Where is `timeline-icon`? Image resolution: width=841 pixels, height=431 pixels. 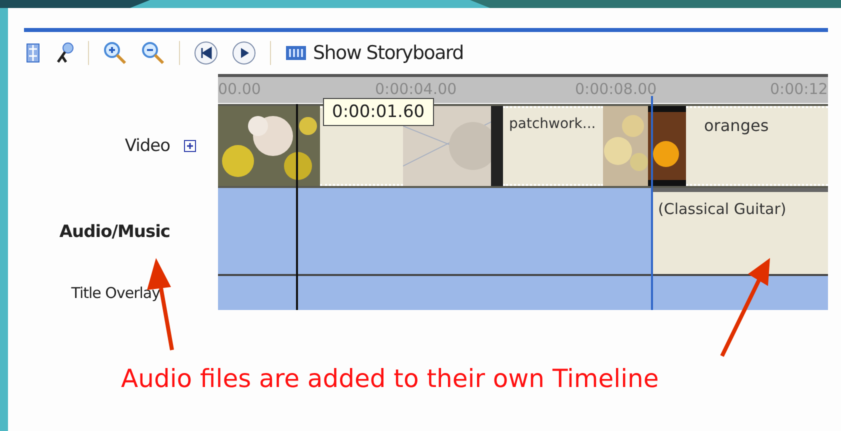
timeline-icon is located at coordinates (33, 53).